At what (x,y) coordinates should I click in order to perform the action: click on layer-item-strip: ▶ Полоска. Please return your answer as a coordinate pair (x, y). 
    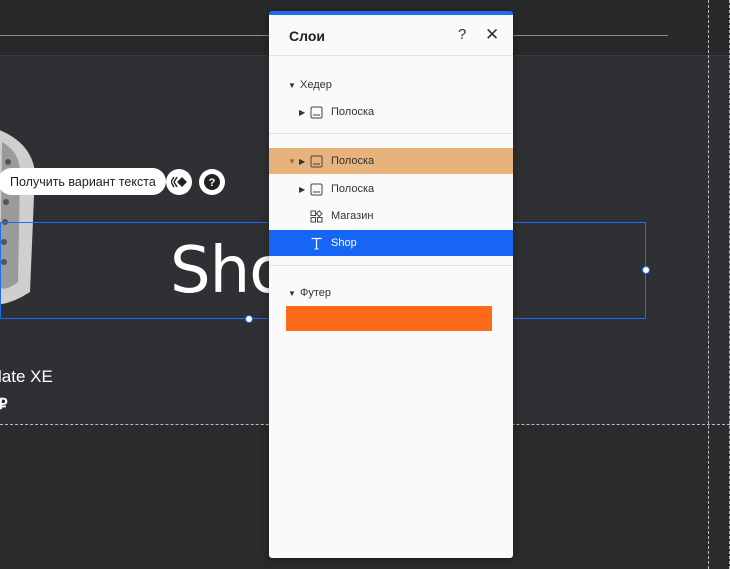
    Looking at the image, I should click on (391, 189).